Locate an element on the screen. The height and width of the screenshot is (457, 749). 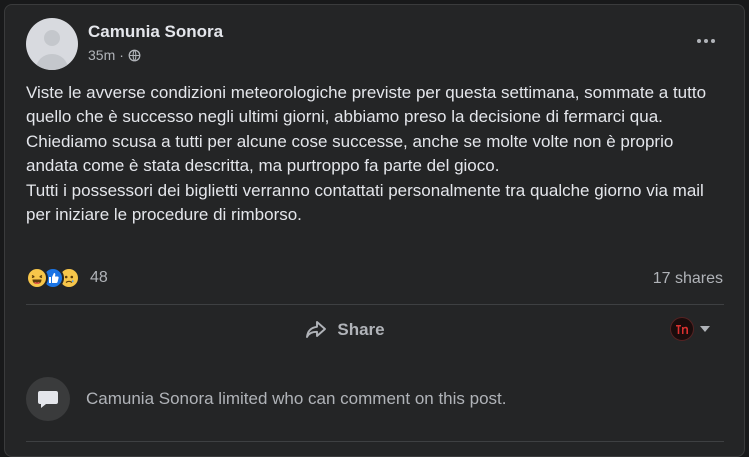
more-options-button is located at coordinates (706, 41).